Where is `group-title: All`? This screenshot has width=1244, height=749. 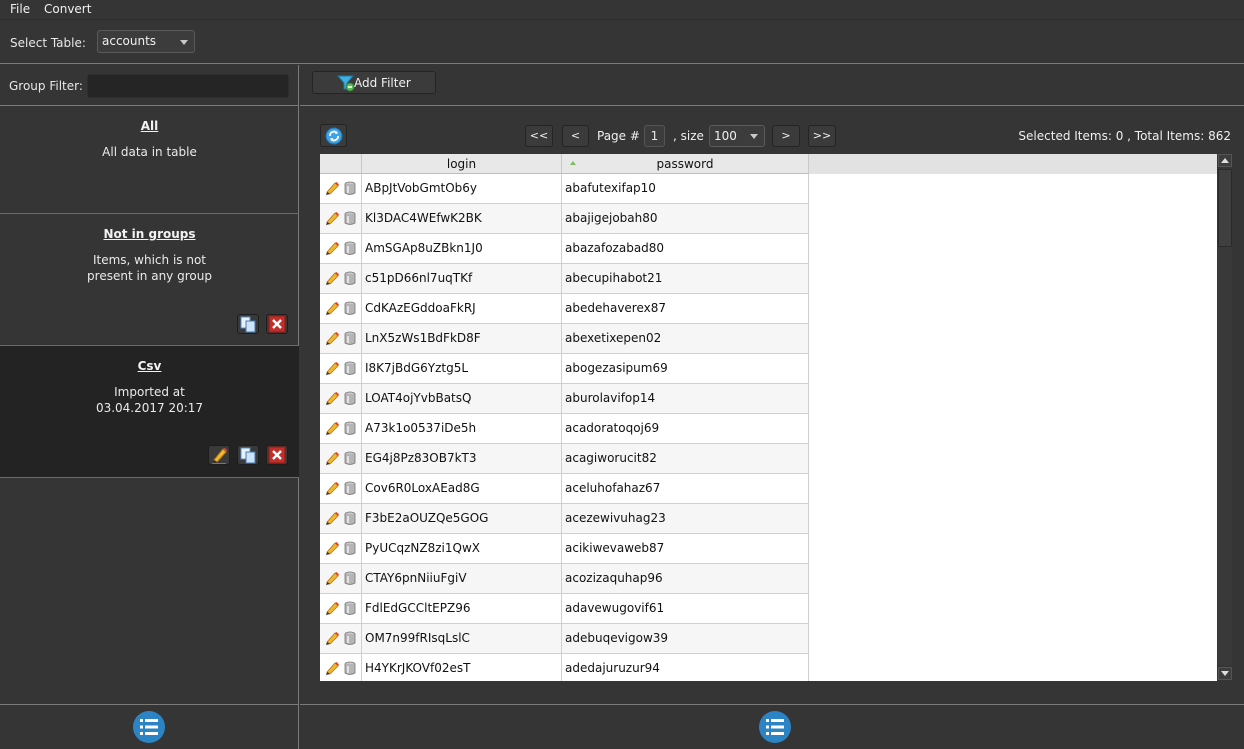
group-title: All is located at coordinates (149, 126).